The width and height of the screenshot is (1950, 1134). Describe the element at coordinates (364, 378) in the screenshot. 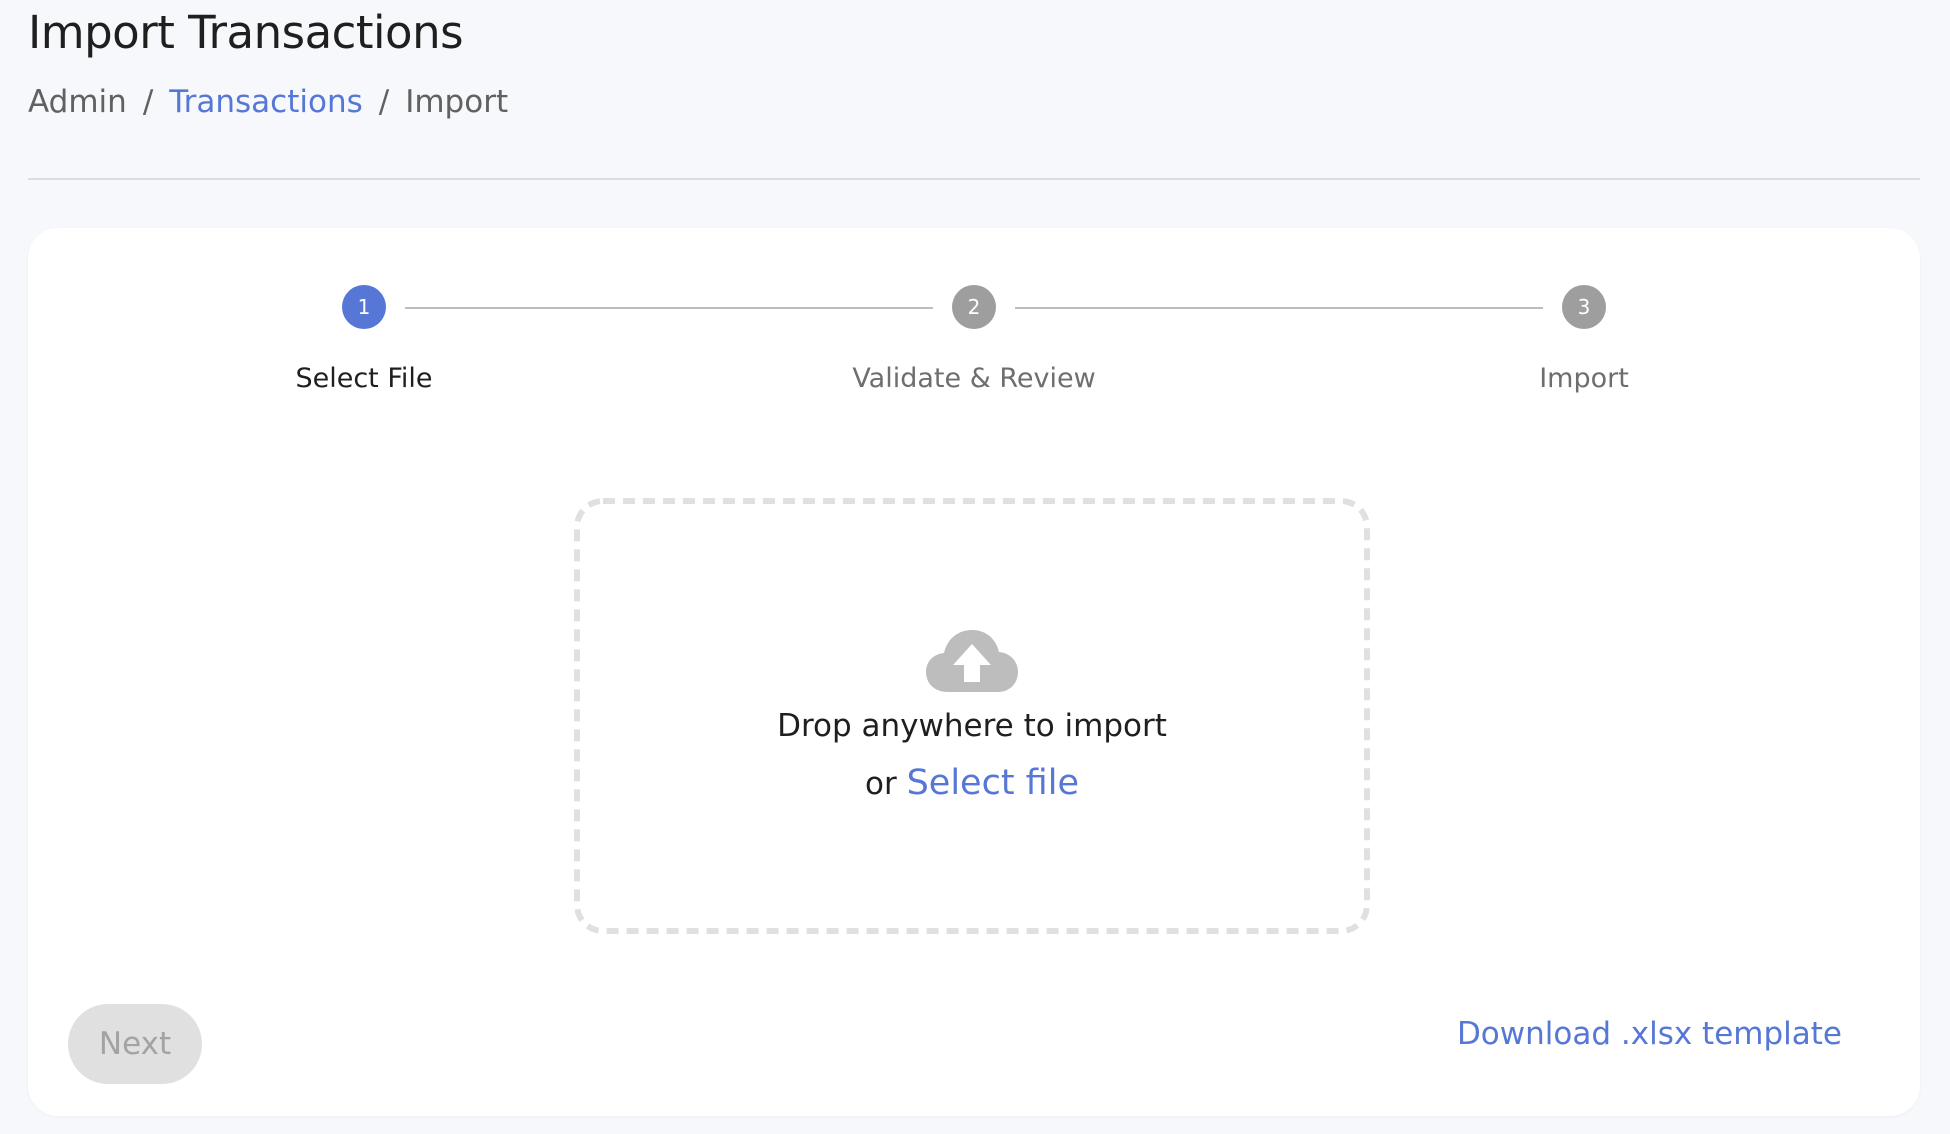

I see `step-1-label: Select File` at that location.